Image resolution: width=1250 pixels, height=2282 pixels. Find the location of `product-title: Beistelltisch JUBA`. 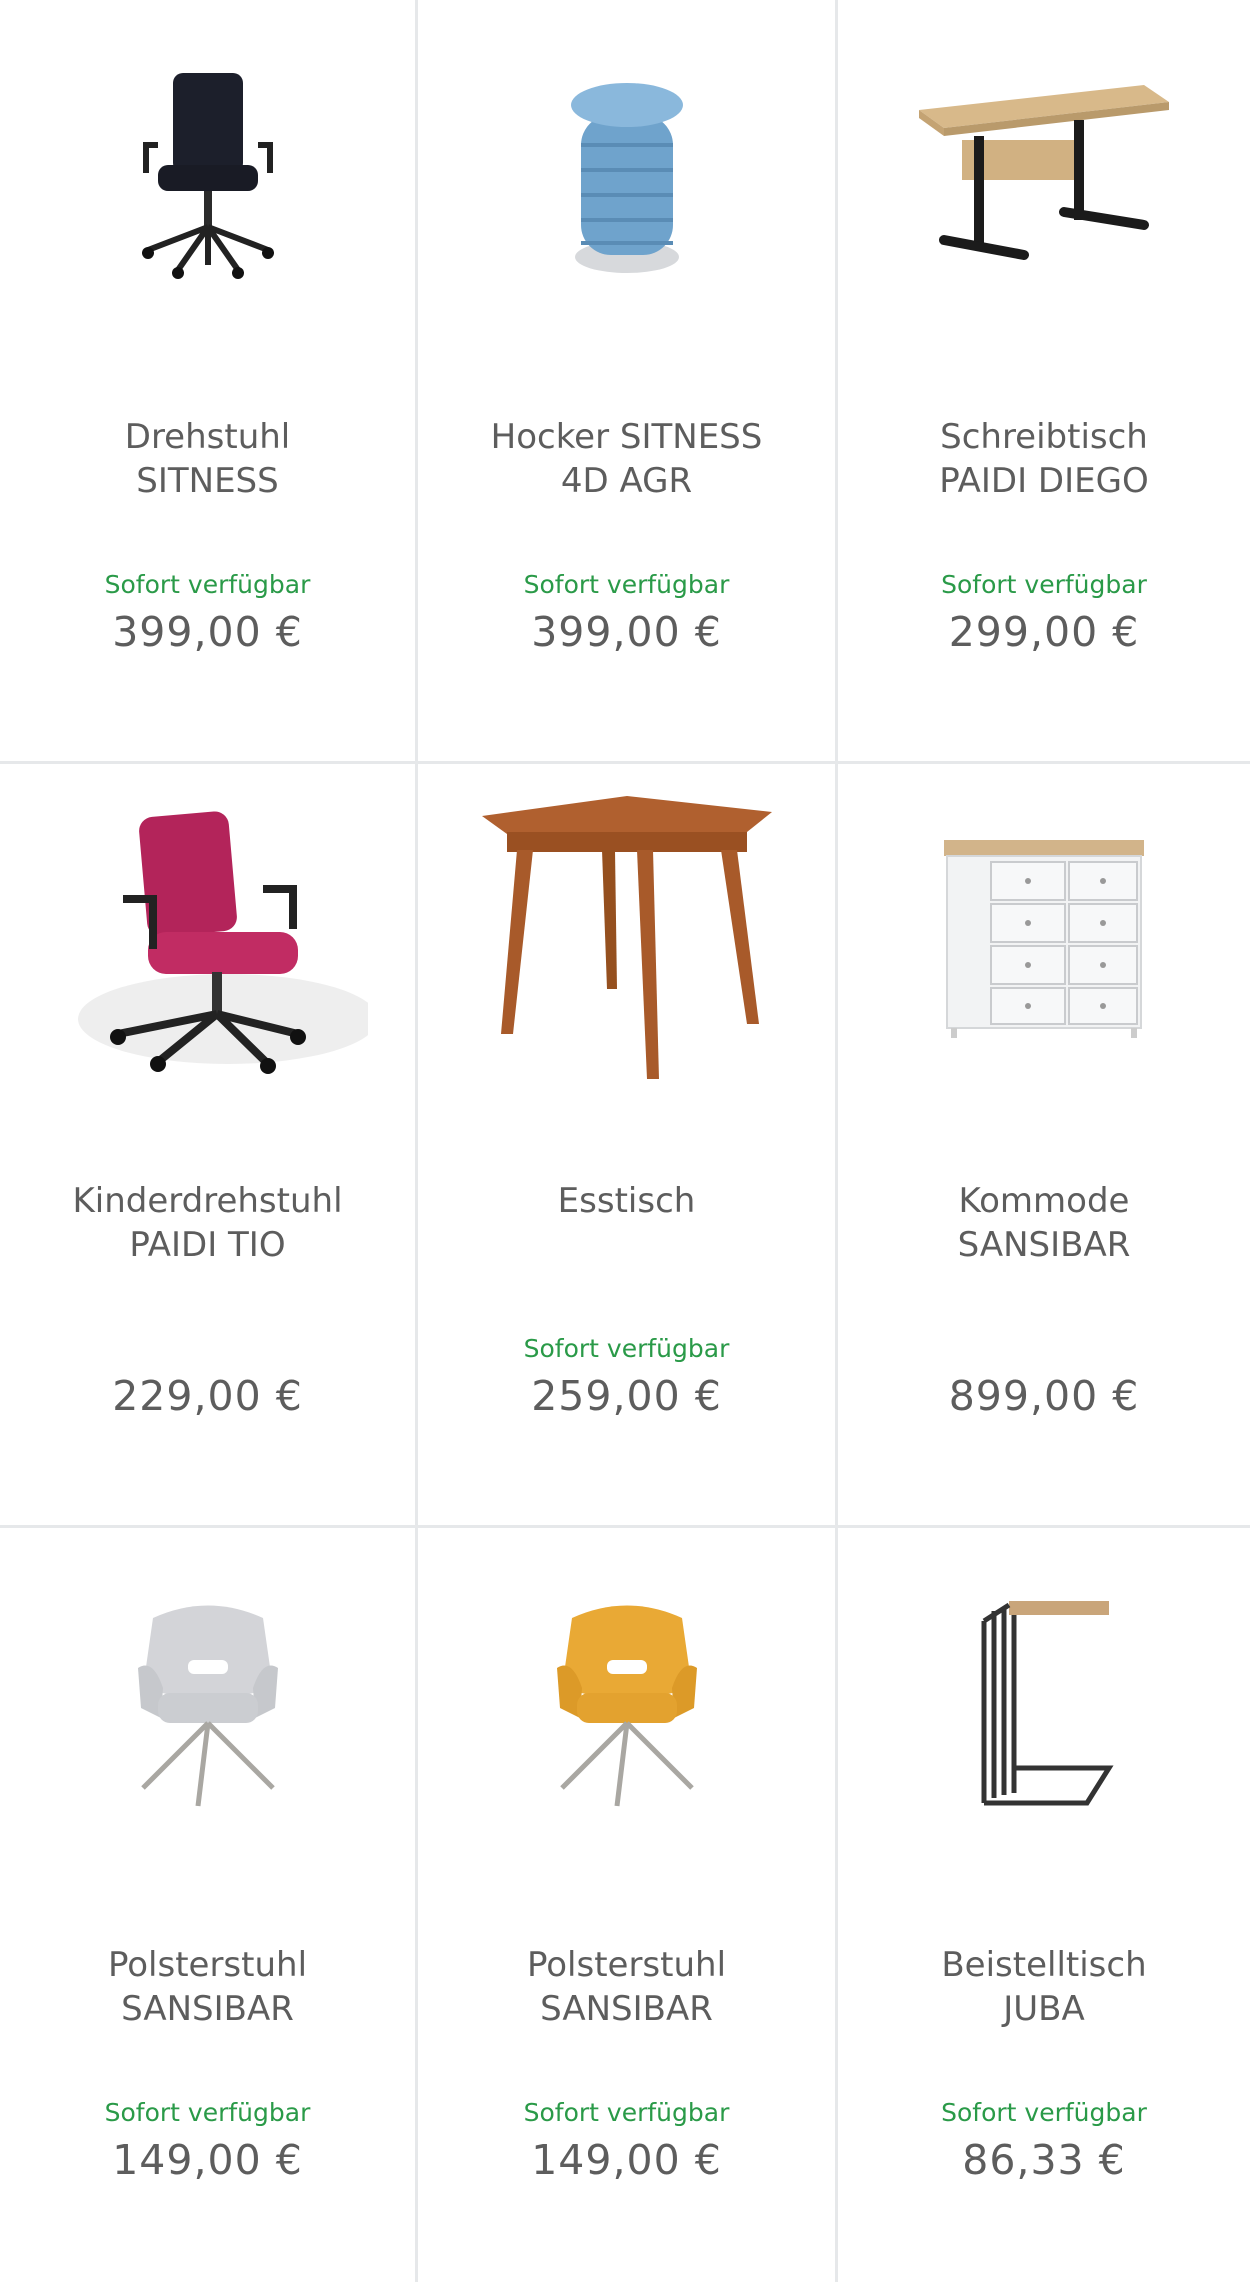

product-title: Beistelltisch JUBA is located at coordinates (1044, 1987).